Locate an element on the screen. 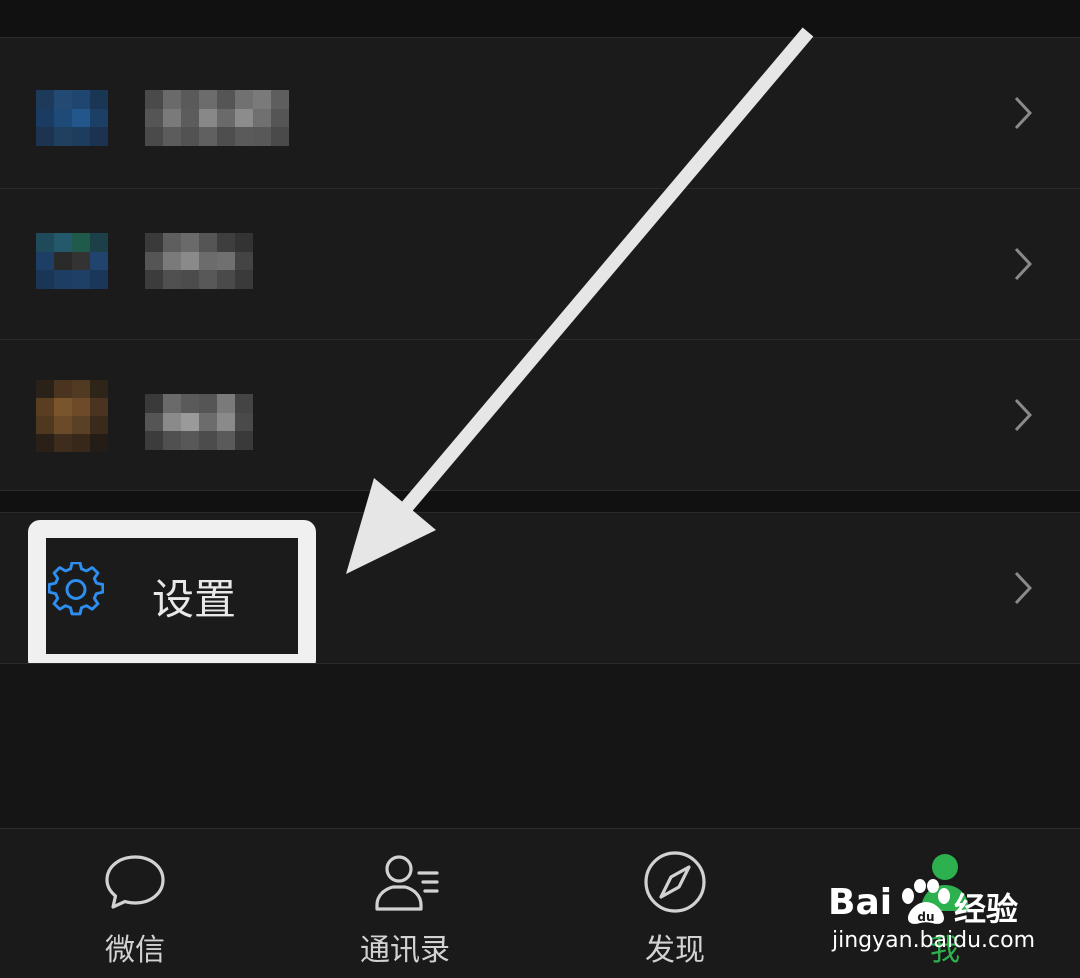  compass-icon is located at coordinates (675, 882).